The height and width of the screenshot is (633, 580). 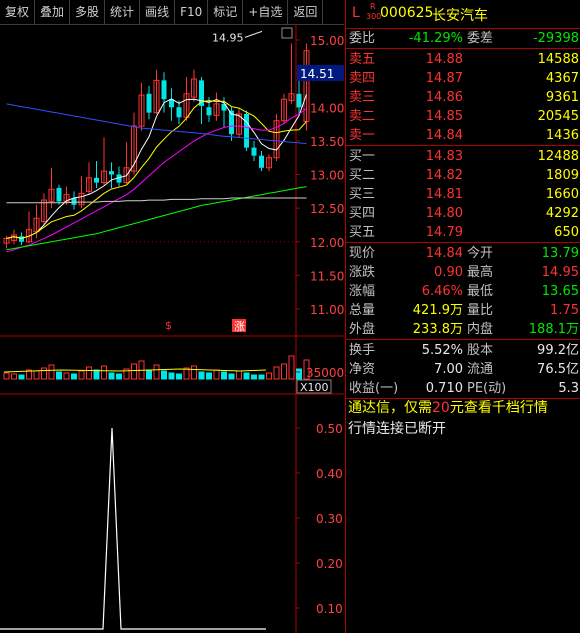 I want to click on chart-toolbar: 复权 叠加 多股 统计 画线 F10 标记 +自选 返回, so click(x=172, y=12).